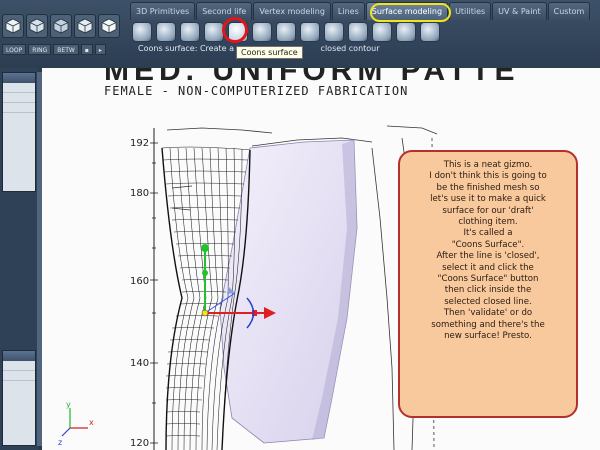 The height and width of the screenshot is (450, 600). What do you see at coordinates (139, 443) in the screenshot?
I see `ruler-tick-label: 120` at bounding box center [139, 443].